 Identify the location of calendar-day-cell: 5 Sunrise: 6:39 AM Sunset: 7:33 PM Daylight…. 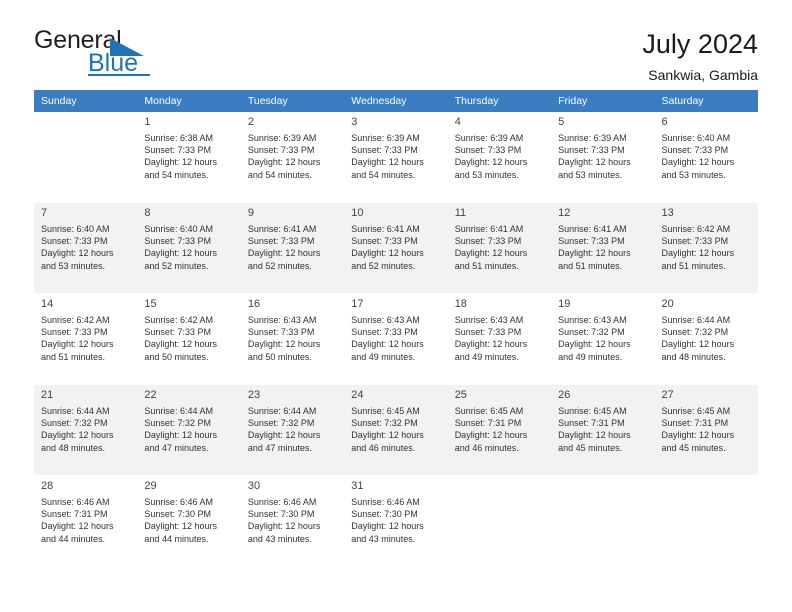
(603, 157).